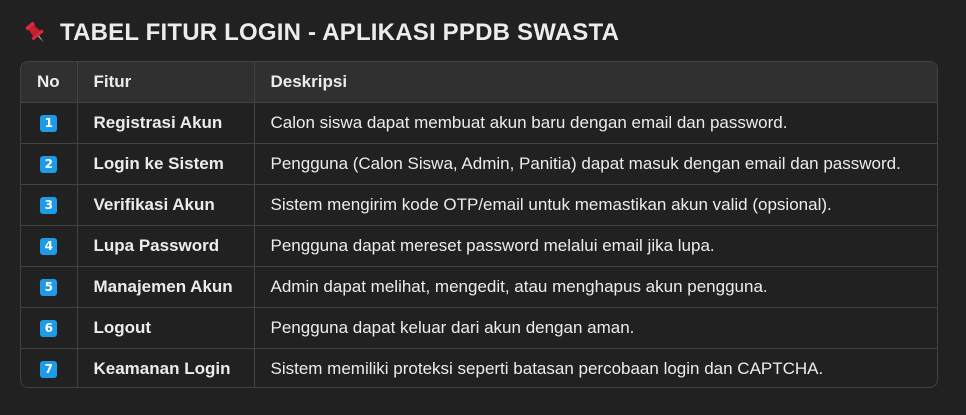  What do you see at coordinates (166, 205) in the screenshot?
I see `feature-name: Verifikasi Akun` at bounding box center [166, 205].